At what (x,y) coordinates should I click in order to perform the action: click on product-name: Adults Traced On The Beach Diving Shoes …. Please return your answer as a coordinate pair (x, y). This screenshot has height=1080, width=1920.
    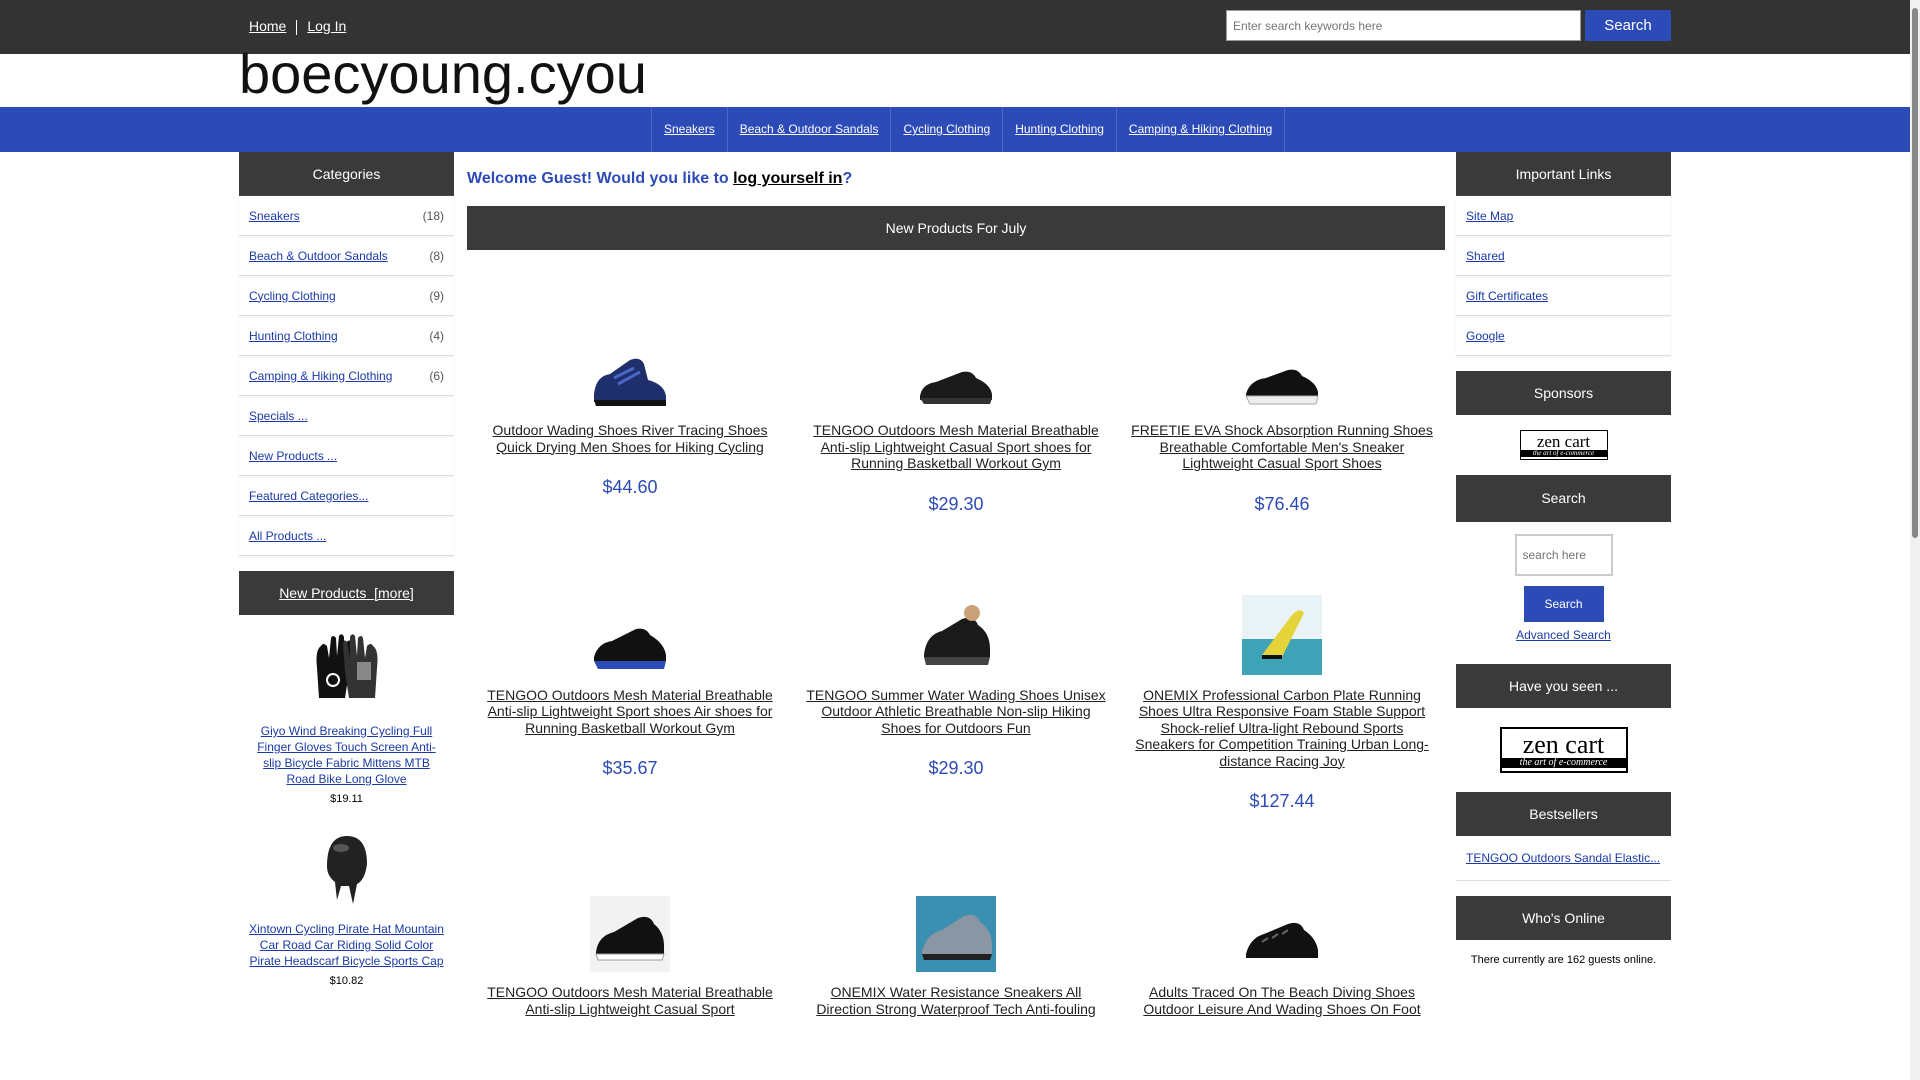
    Looking at the image, I should click on (1282, 1000).